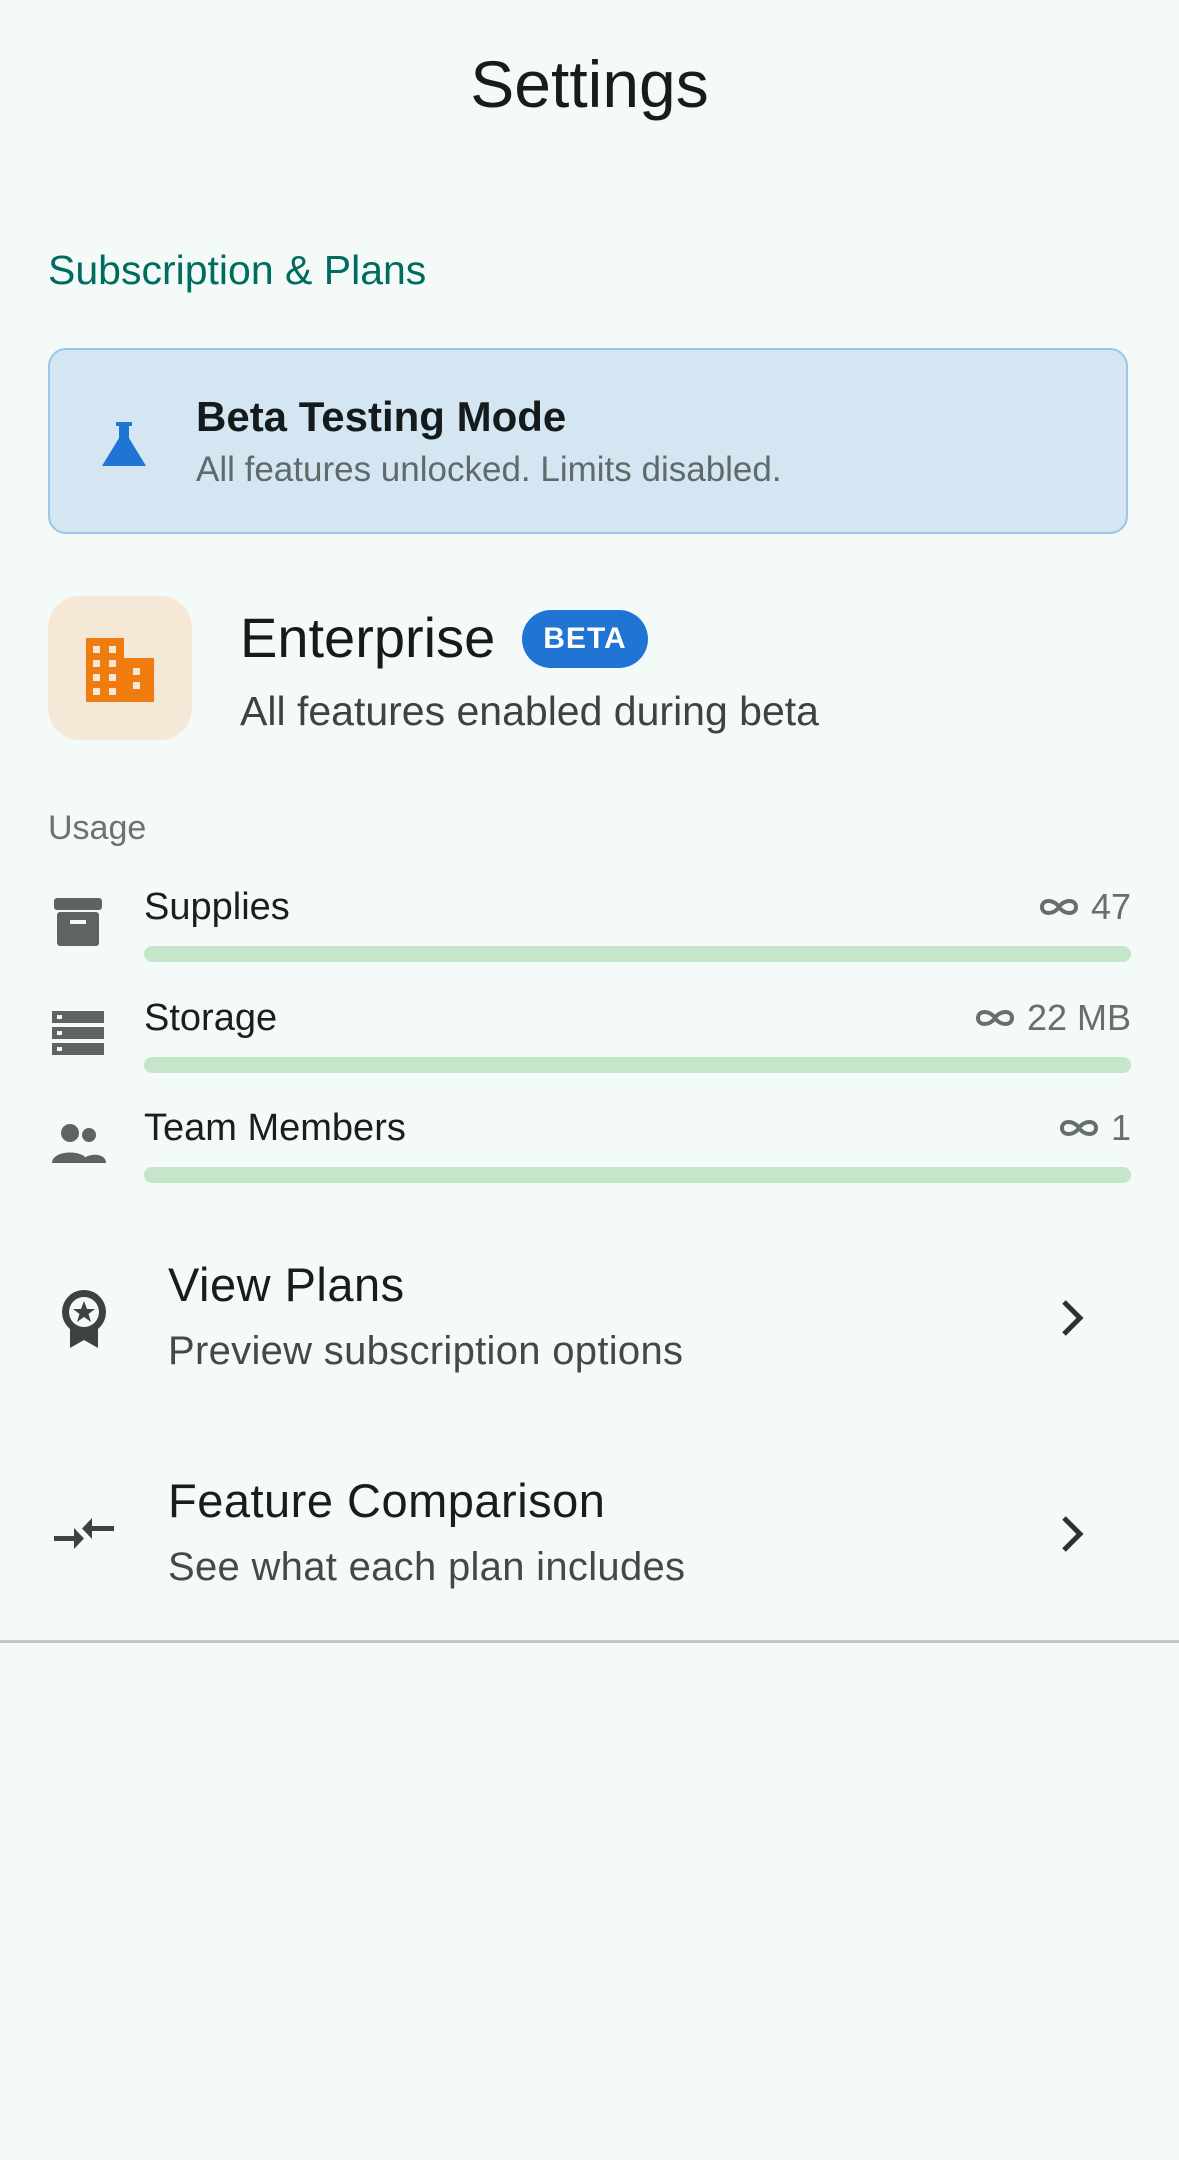 This screenshot has height=2160, width=1179. I want to click on divider, so click(589, 1641).